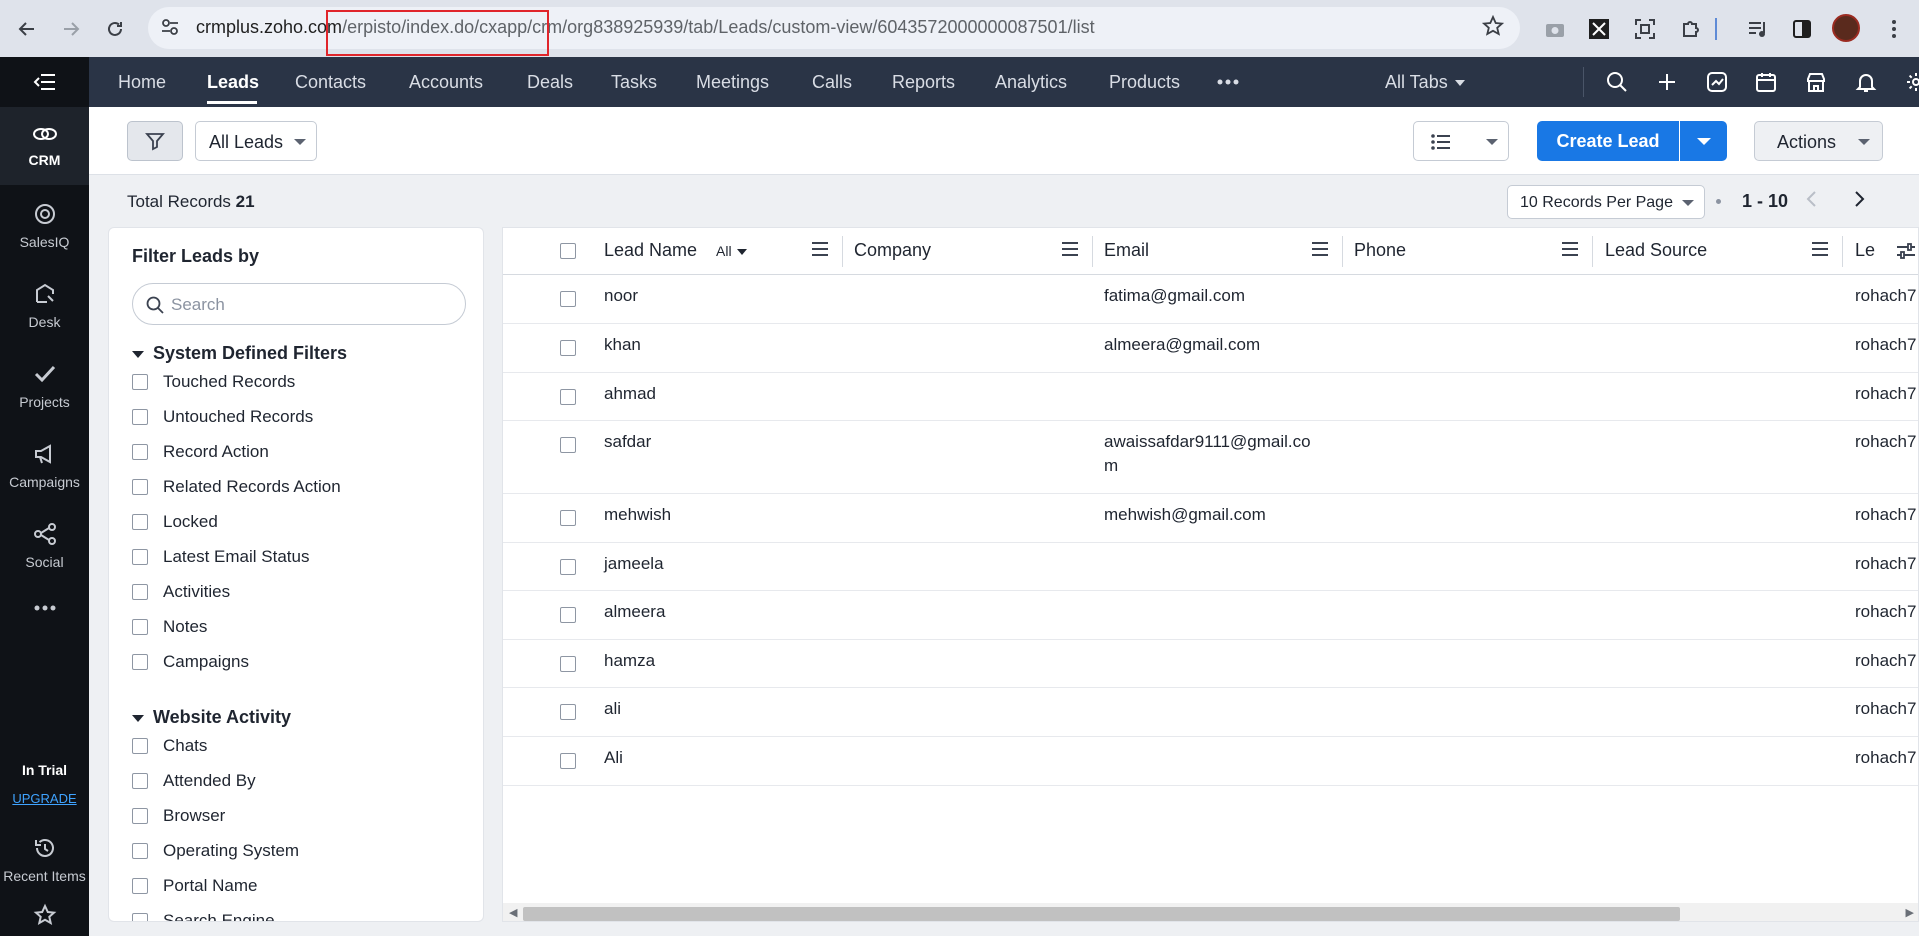  What do you see at coordinates (1228, 82) in the screenshot?
I see `more-tabs-icon` at bounding box center [1228, 82].